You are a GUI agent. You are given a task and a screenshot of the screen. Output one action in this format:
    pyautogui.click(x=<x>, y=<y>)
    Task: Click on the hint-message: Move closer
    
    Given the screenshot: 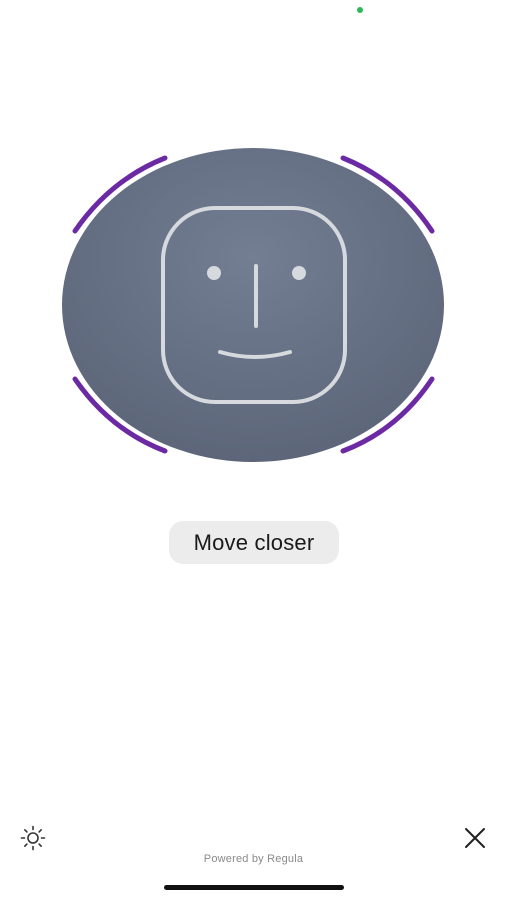 What is the action you would take?
    pyautogui.click(x=254, y=542)
    